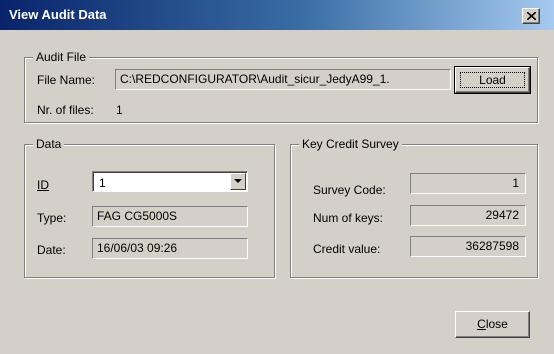  What do you see at coordinates (347, 249) in the screenshot?
I see `credit-value-label: Credit value:` at bounding box center [347, 249].